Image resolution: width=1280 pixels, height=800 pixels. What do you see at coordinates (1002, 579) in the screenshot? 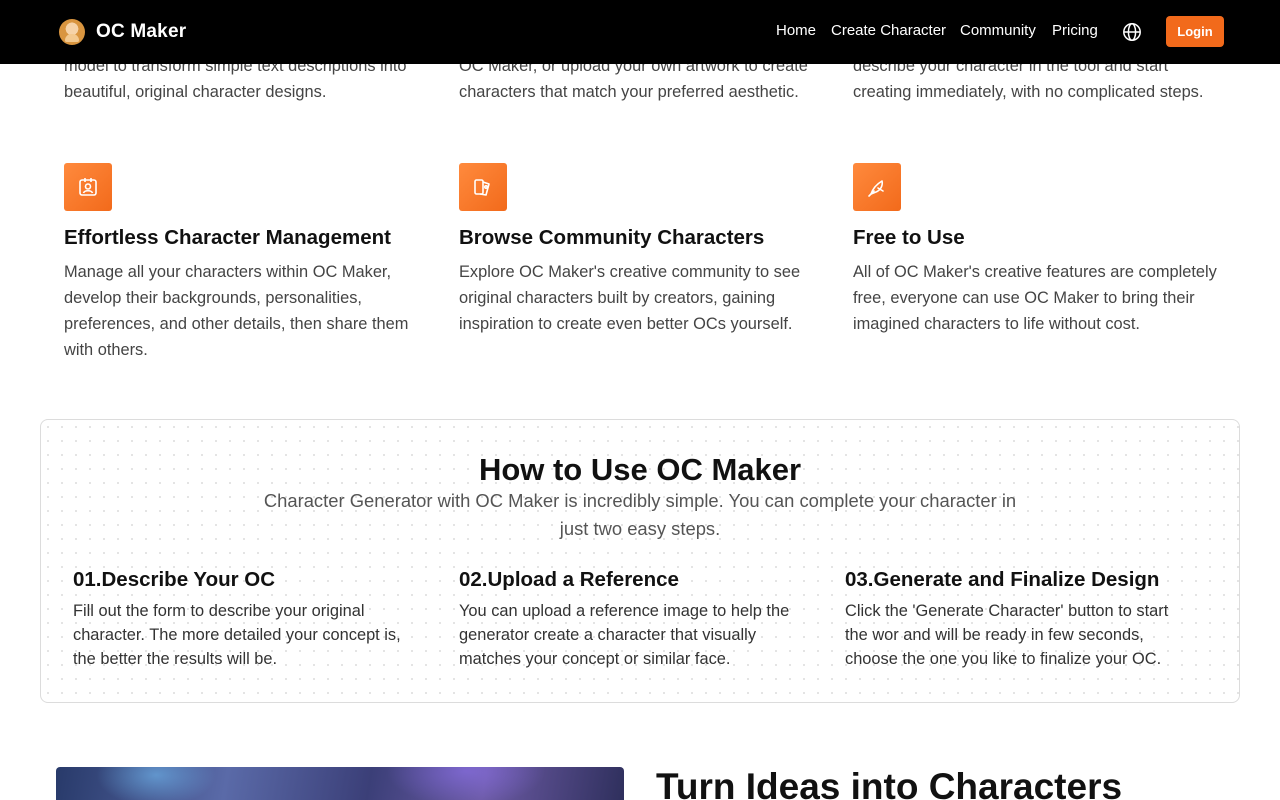
I see `step-title: 03.Generate and Finalize Design` at bounding box center [1002, 579].